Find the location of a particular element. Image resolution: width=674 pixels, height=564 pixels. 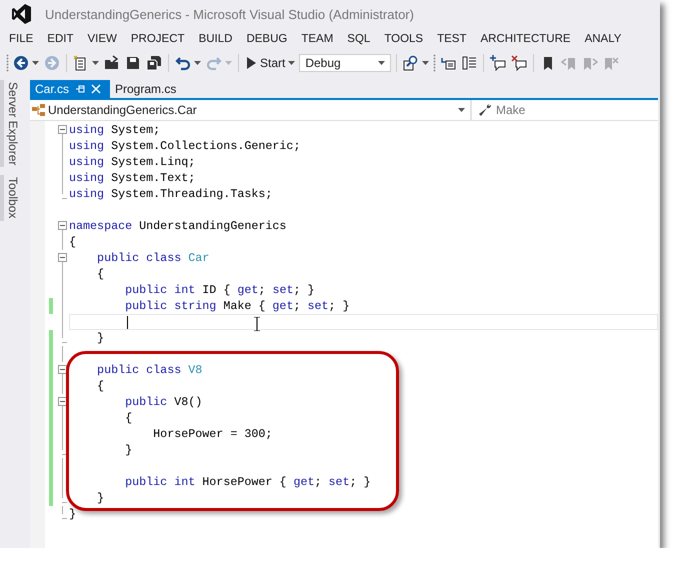

member-list-icon is located at coordinates (469, 63).